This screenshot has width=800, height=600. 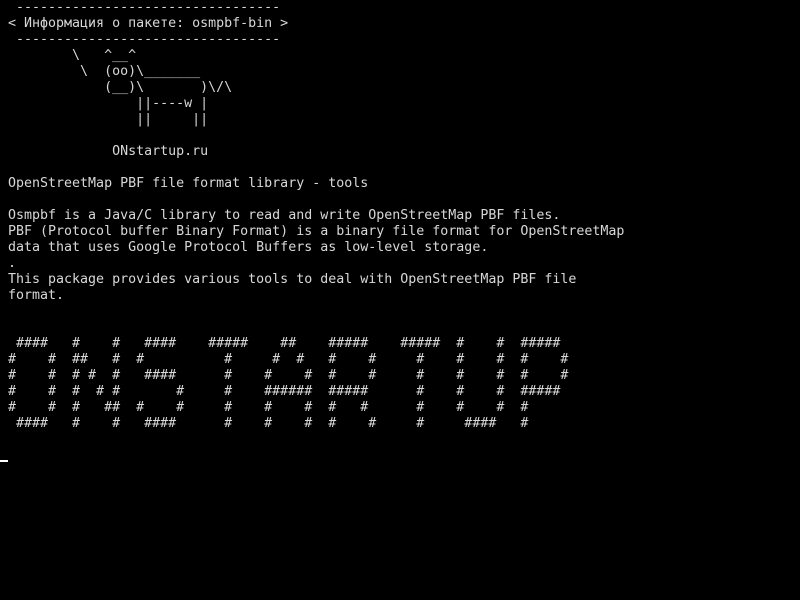 What do you see at coordinates (12, 263) in the screenshot?
I see `description-line: .` at bounding box center [12, 263].